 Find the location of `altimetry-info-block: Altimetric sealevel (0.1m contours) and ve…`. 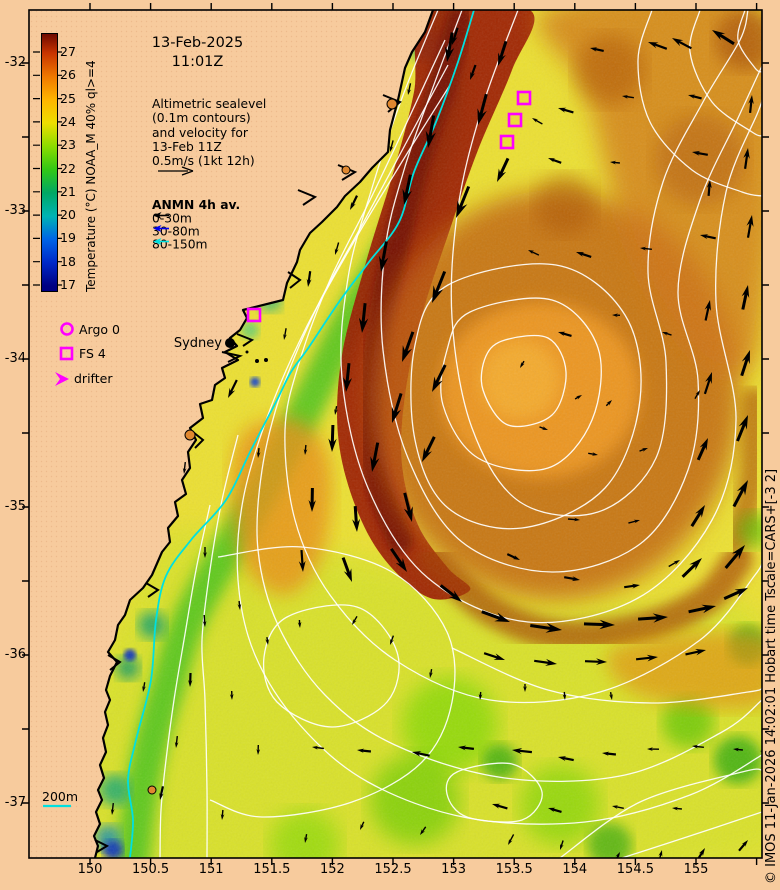

altimetry-info-block: Altimetric sealevel (0.1m contours) and ve… is located at coordinates (209, 132).